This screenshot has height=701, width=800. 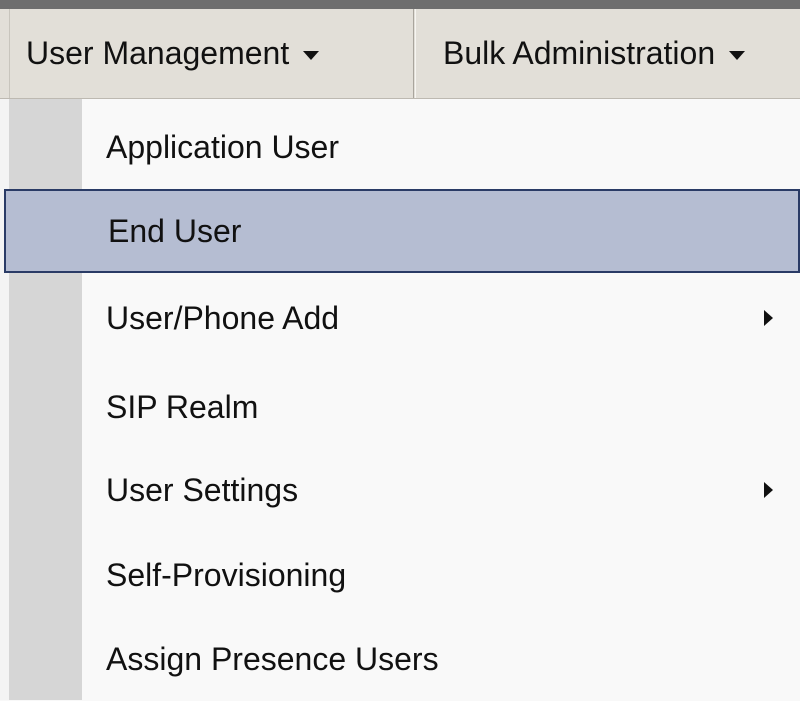 I want to click on menu-item-label: User Settings, so click(x=202, y=489).